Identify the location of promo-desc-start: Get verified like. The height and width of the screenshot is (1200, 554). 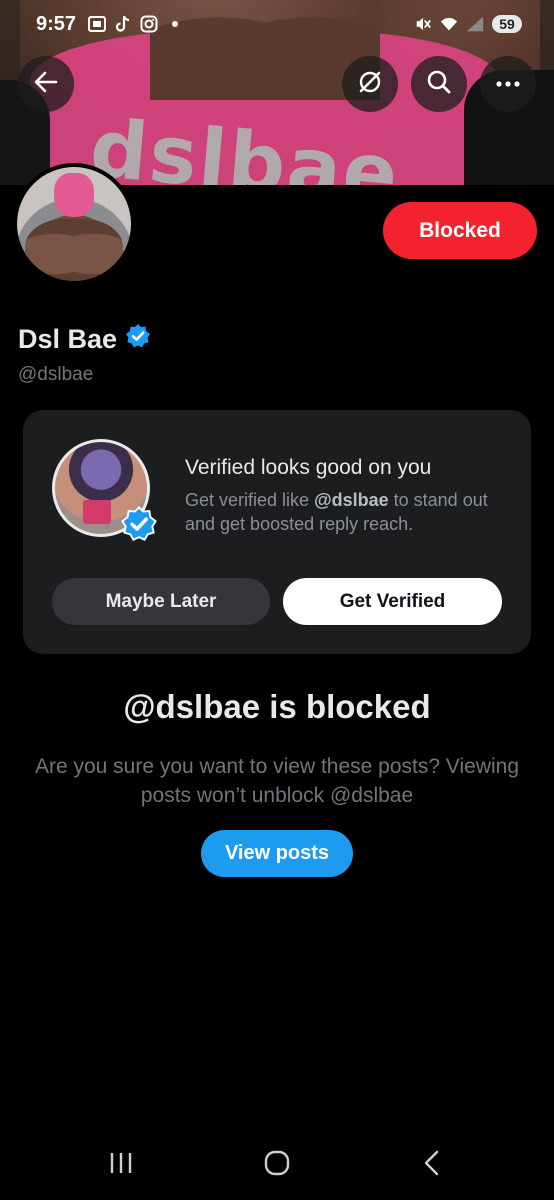
(250, 500).